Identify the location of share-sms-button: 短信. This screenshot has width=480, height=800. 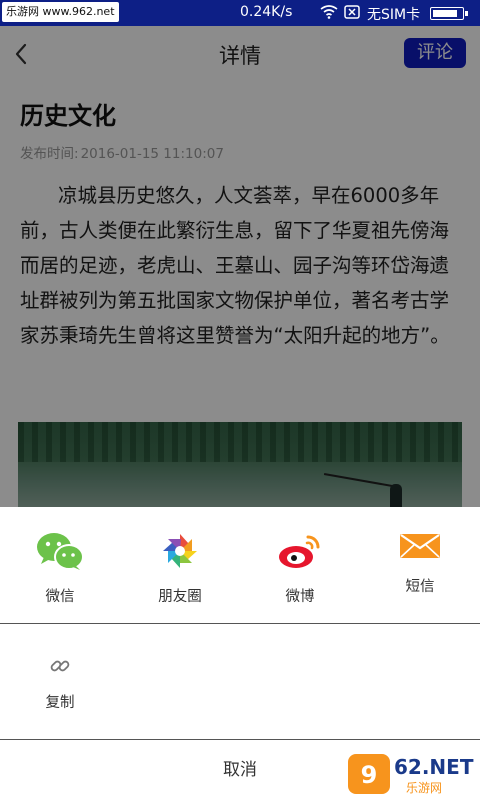
(420, 563).